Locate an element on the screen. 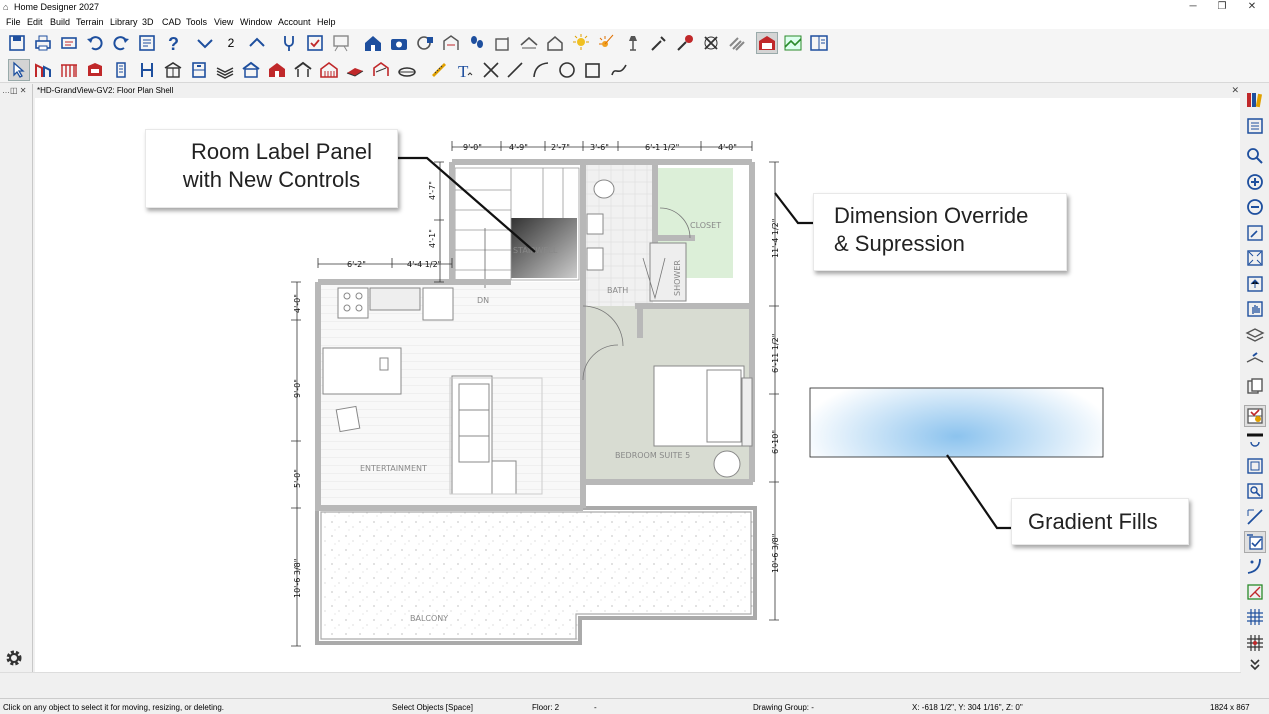  minimize-button: ─ is located at coordinates (1193, 7).